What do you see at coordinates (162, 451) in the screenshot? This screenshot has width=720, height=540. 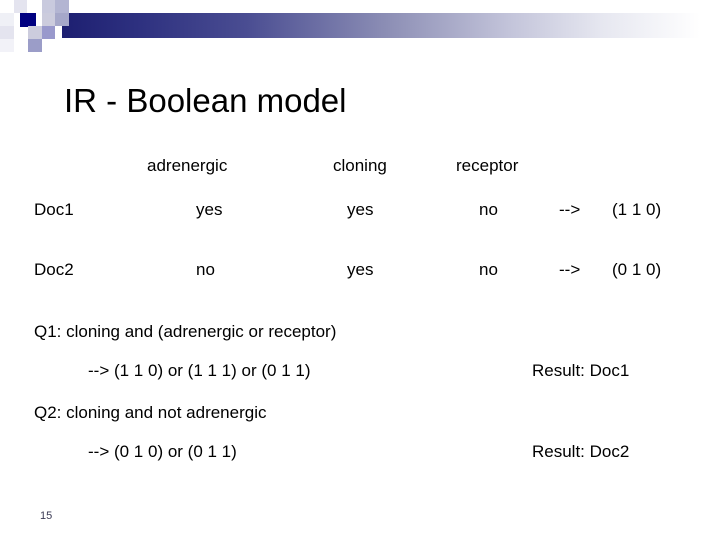 I see `query-expansion-text: --> (0 1 0) or (0 1 1)` at bounding box center [162, 451].